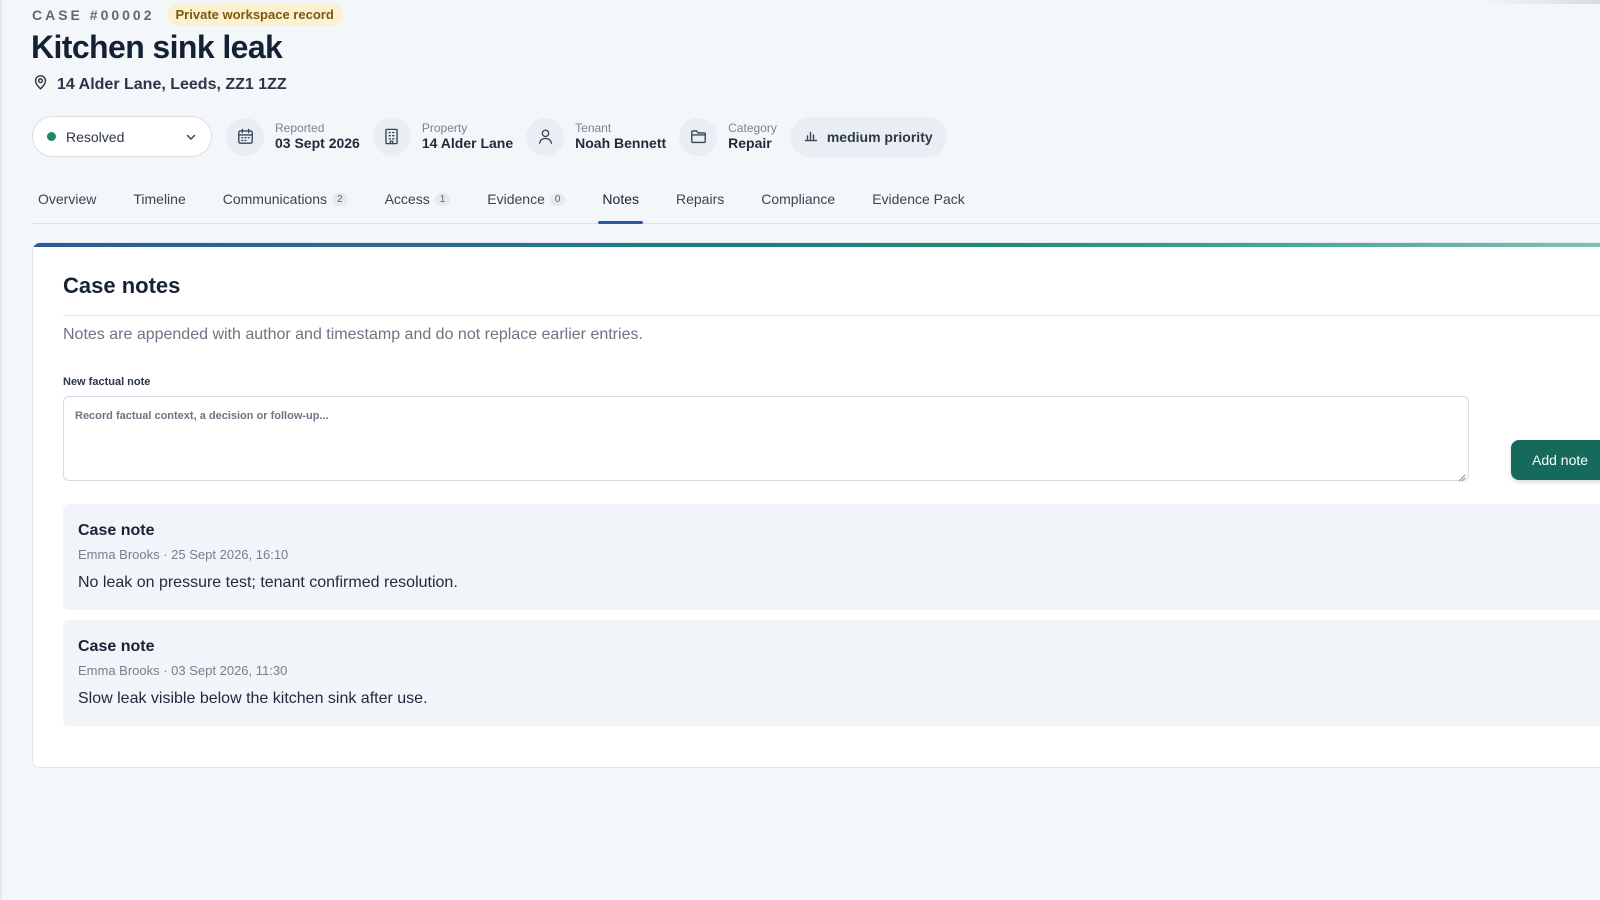 This screenshot has width=1600, height=900. I want to click on tab-label: Communications, so click(275, 199).